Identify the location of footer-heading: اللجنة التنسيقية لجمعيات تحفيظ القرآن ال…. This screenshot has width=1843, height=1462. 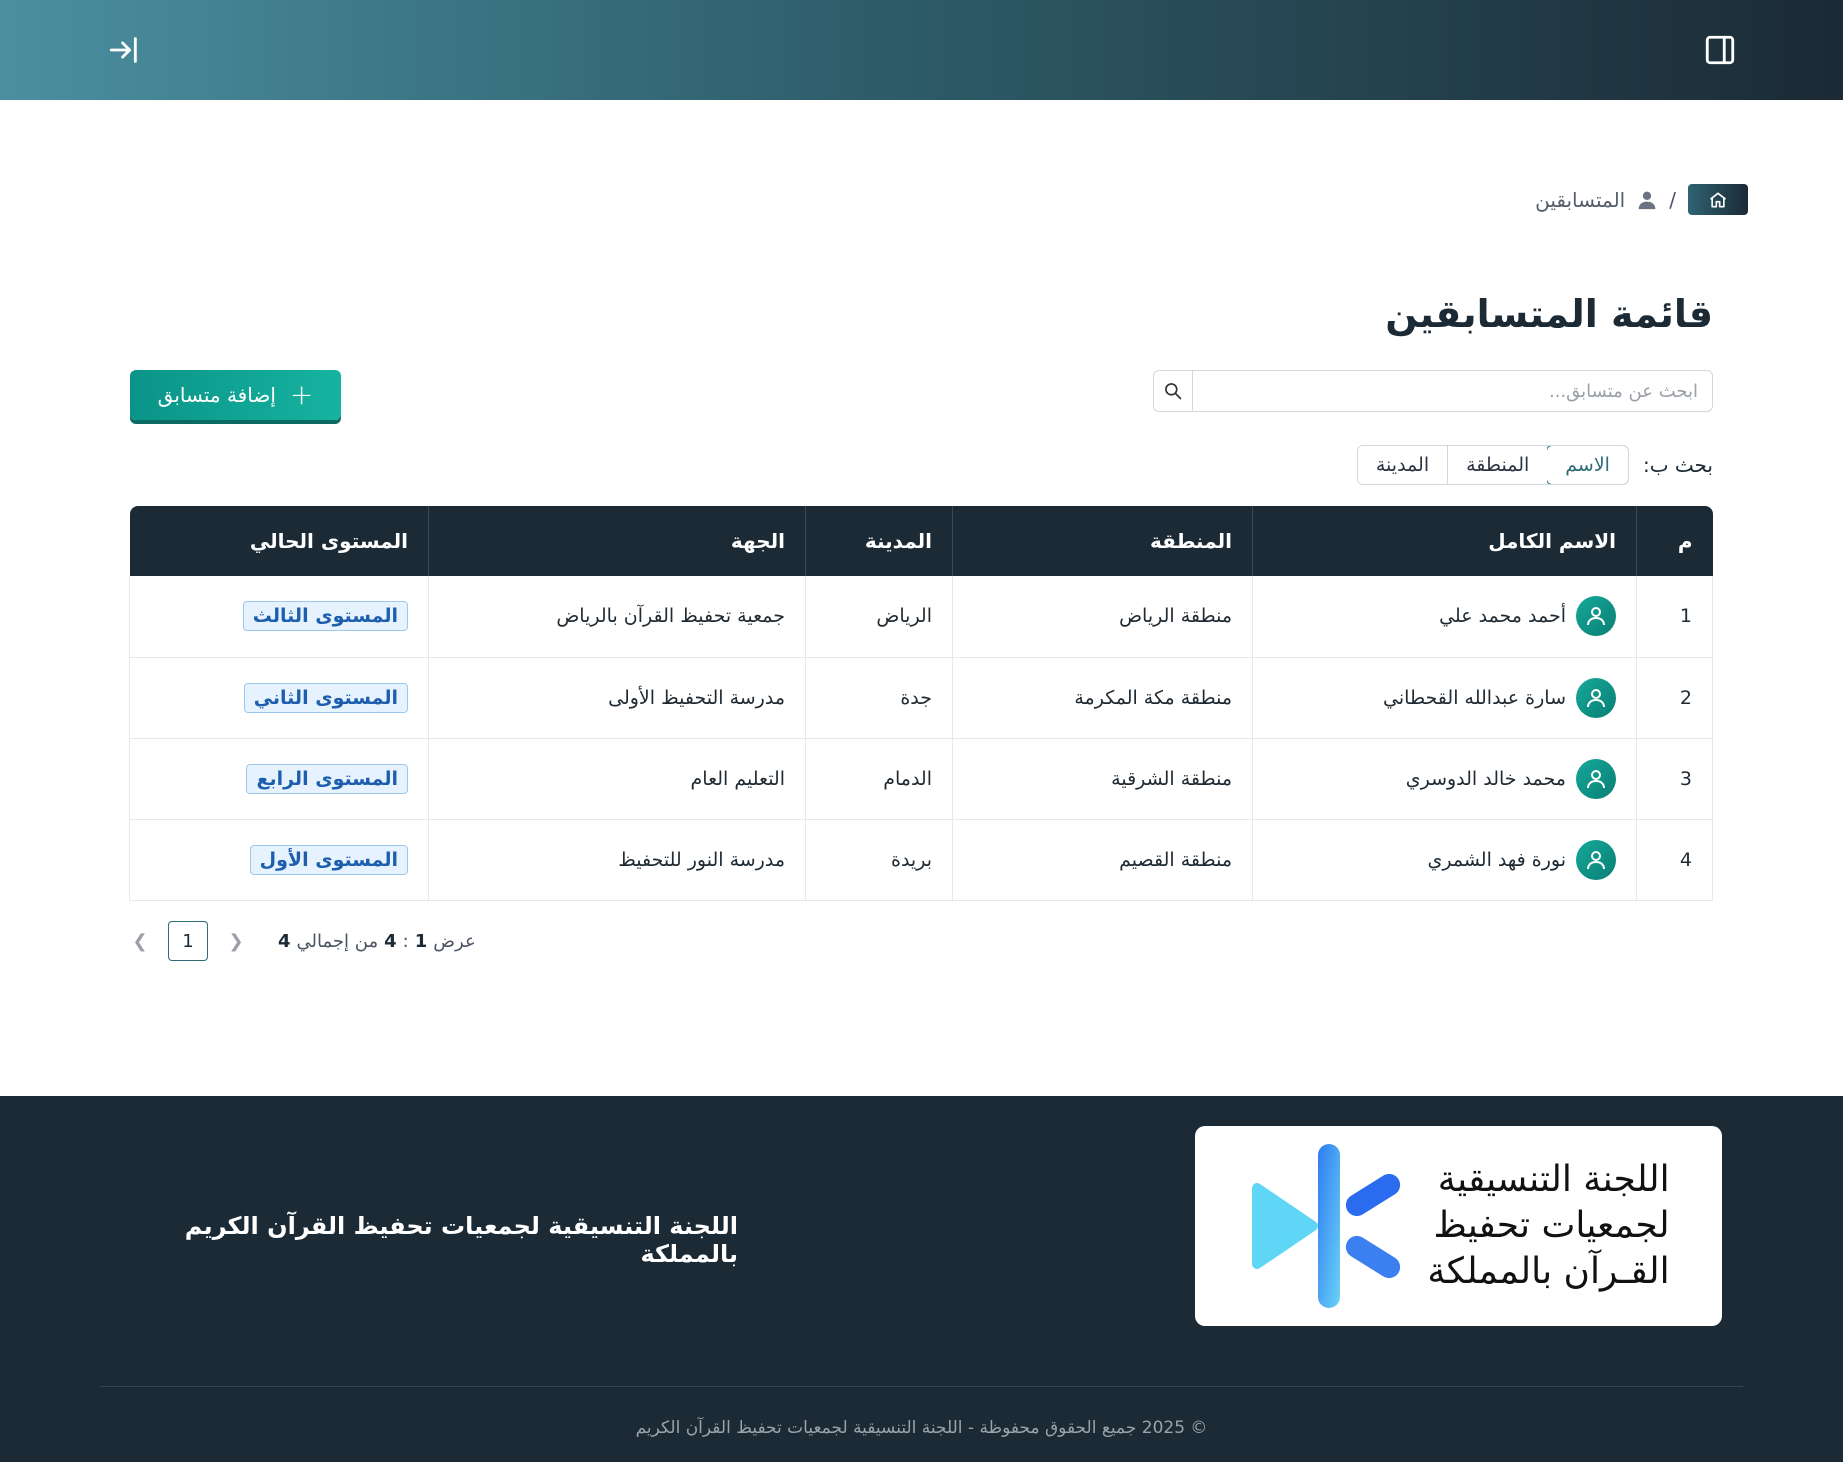
(461, 1240).